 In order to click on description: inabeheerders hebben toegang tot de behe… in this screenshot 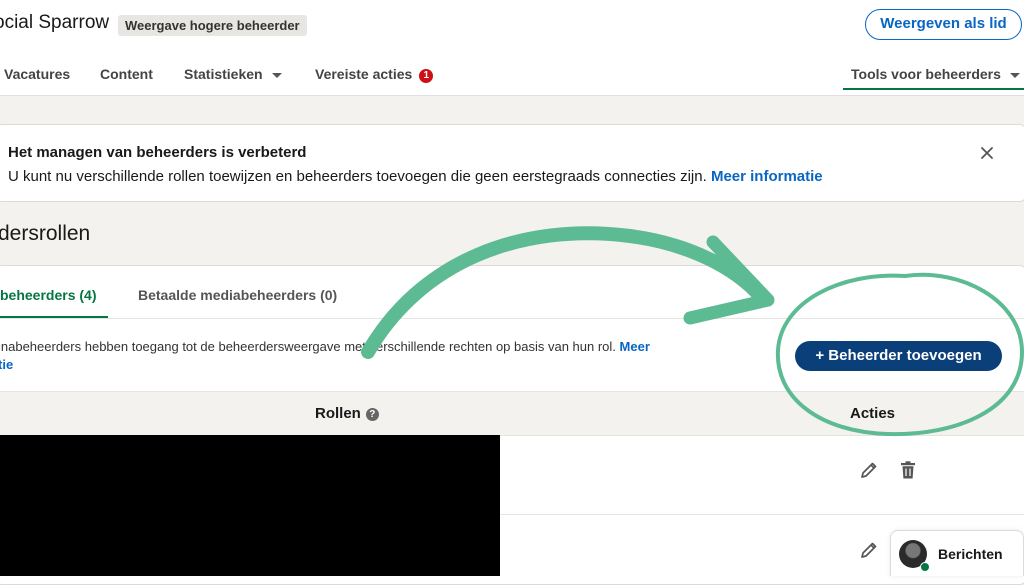, I will do `click(325, 346)`.